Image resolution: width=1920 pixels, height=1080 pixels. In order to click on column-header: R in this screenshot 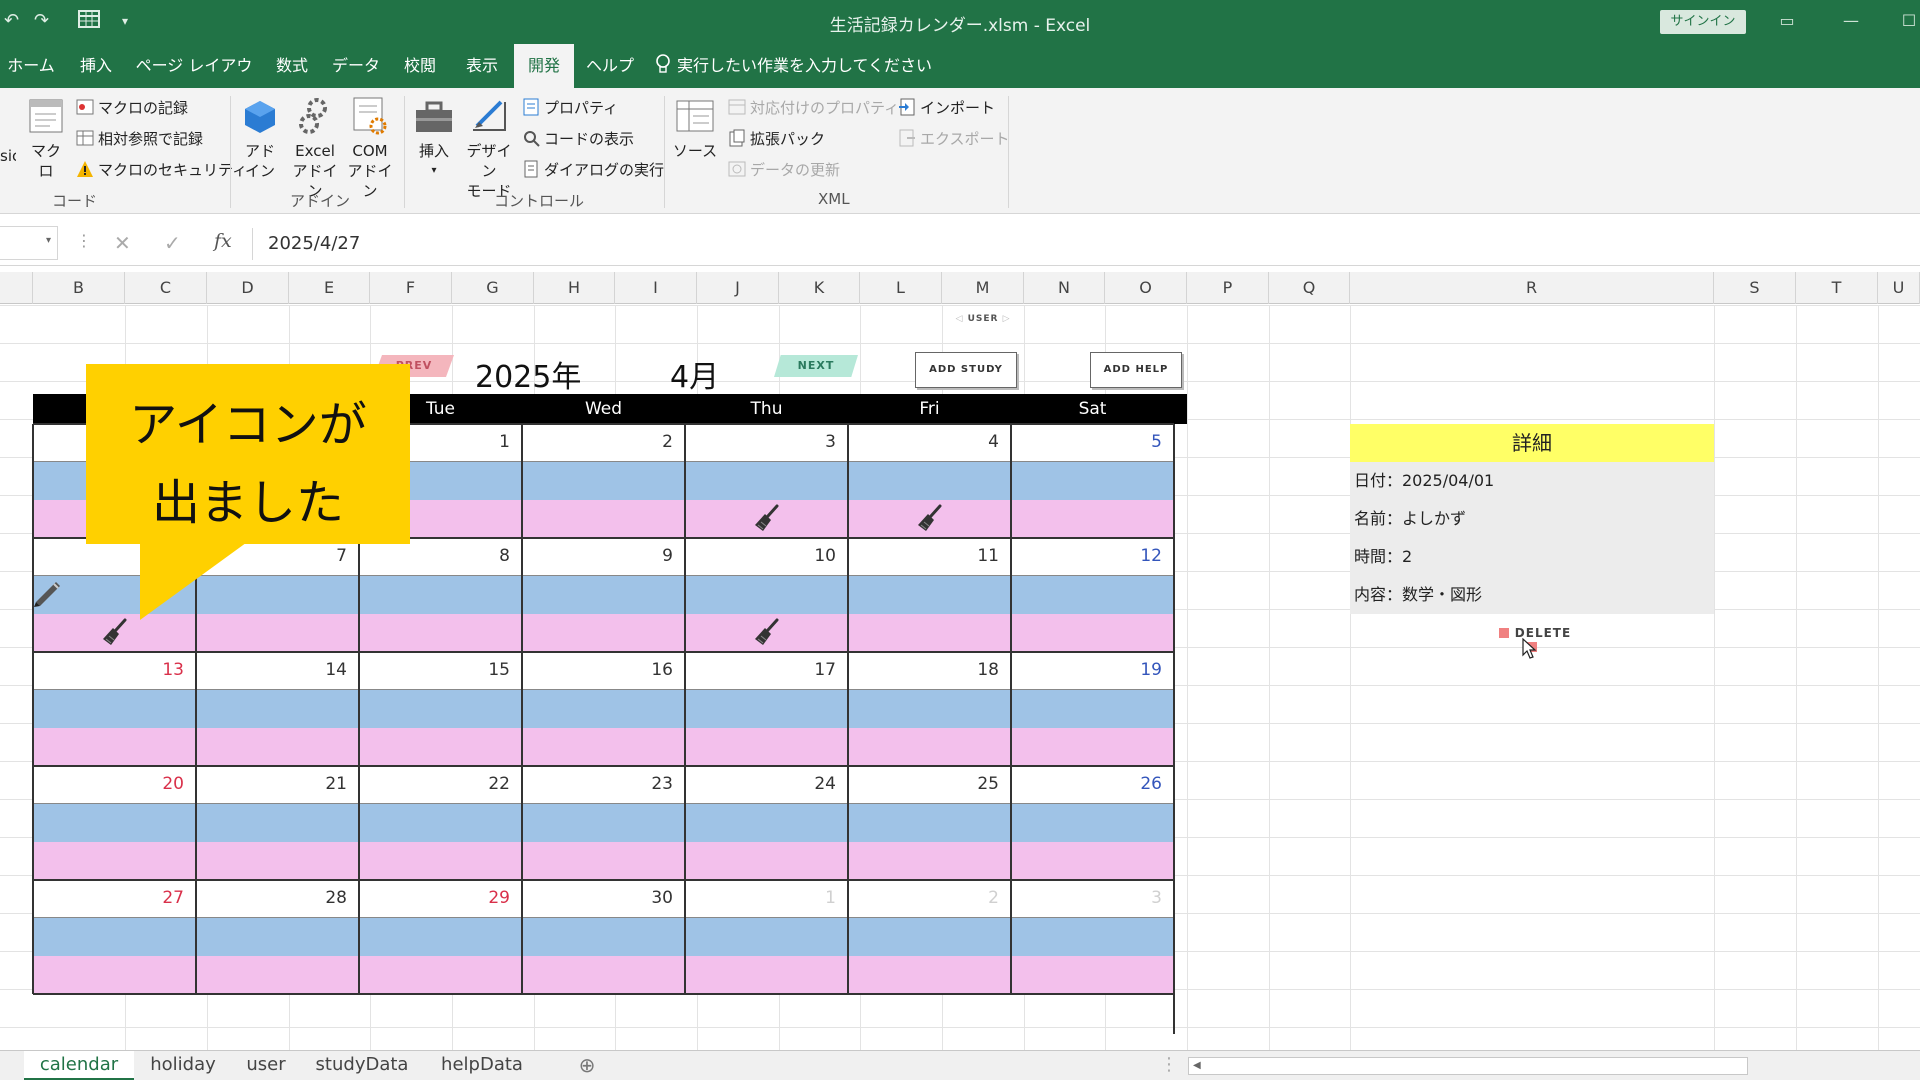, I will do `click(1532, 288)`.